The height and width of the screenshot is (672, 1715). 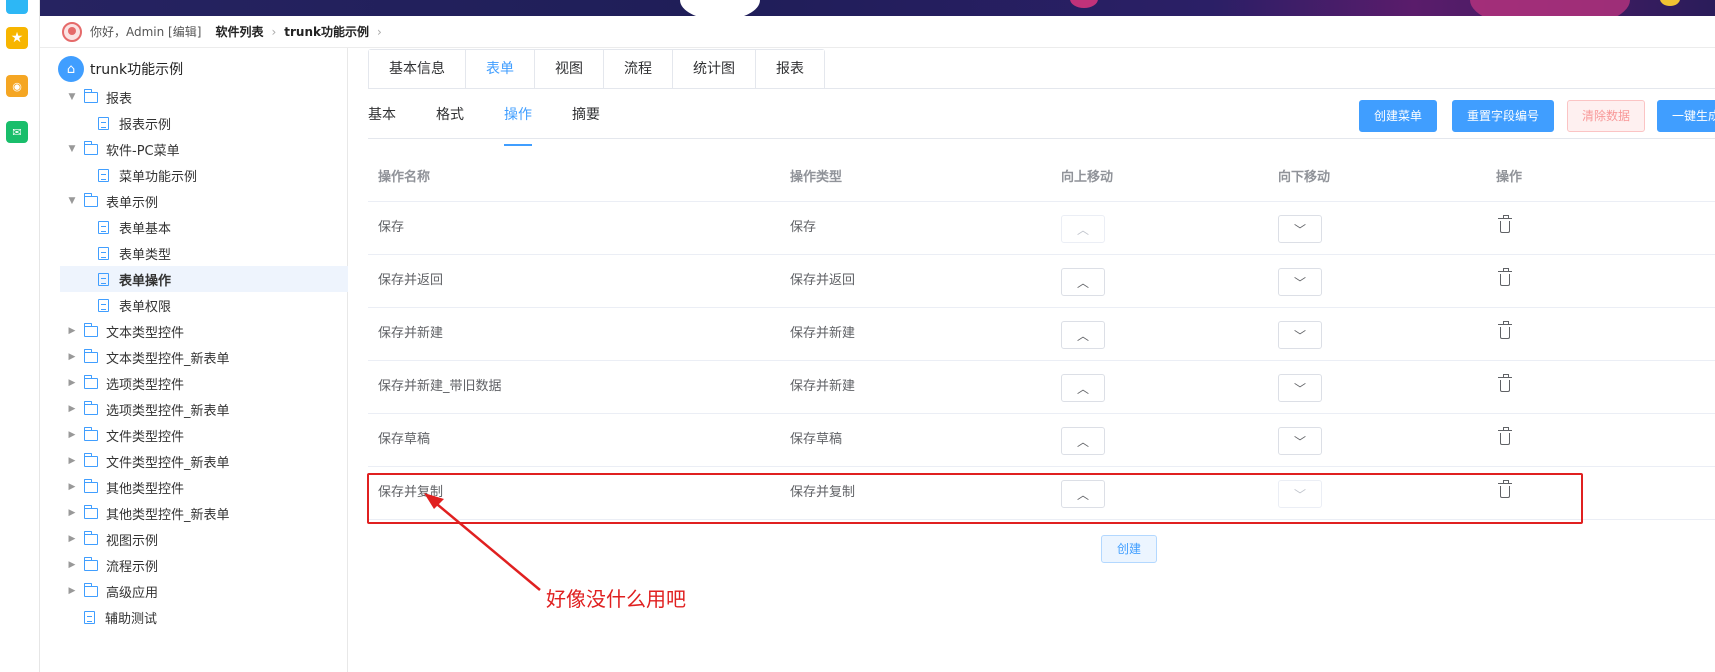 I want to click on tree-root: ⌂ trunk功能示例, so click(x=120, y=69).